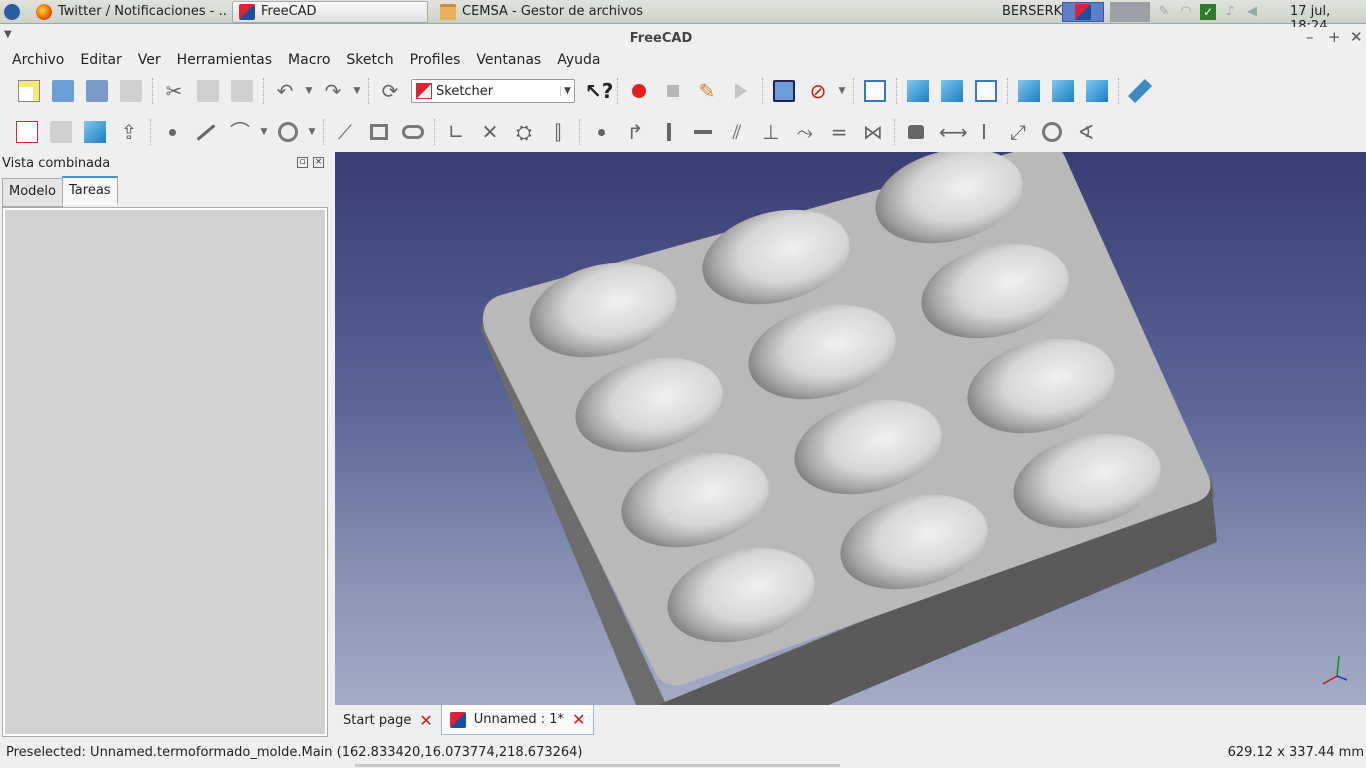 The width and height of the screenshot is (1366, 768). What do you see at coordinates (952, 91) in the screenshot?
I see `view-top-button` at bounding box center [952, 91].